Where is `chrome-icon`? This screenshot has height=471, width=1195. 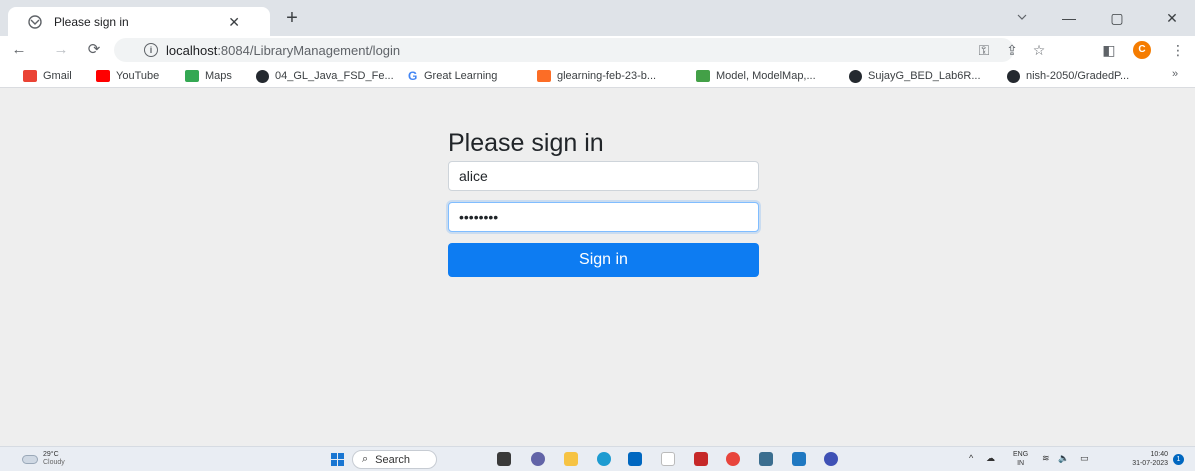 chrome-icon is located at coordinates (733, 459).